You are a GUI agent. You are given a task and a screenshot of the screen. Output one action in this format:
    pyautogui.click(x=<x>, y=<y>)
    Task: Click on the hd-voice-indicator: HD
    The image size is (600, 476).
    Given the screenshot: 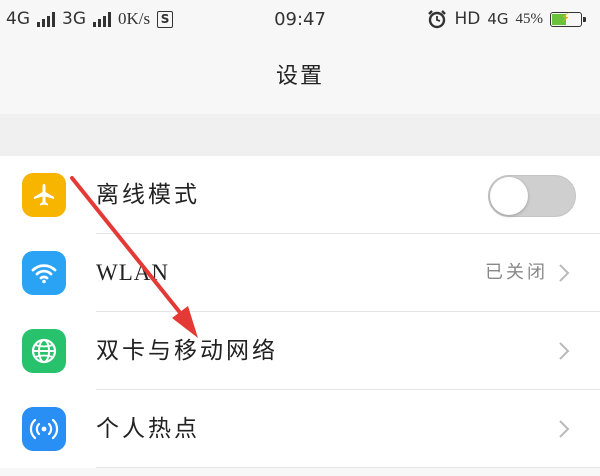 What is the action you would take?
    pyautogui.click(x=467, y=19)
    